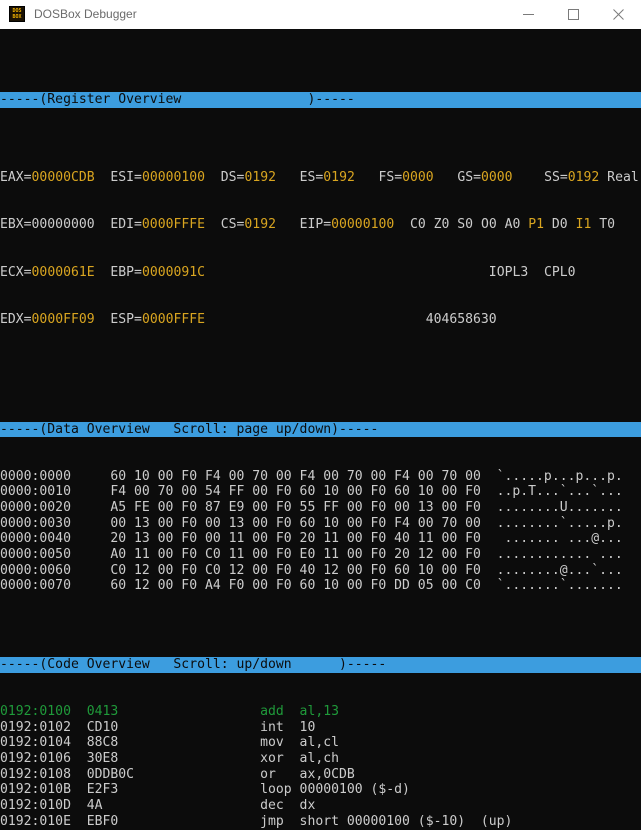 The image size is (641, 830). What do you see at coordinates (461, 225) in the screenshot?
I see `register-segment: C0 Z0 S0 O0 A0` at bounding box center [461, 225].